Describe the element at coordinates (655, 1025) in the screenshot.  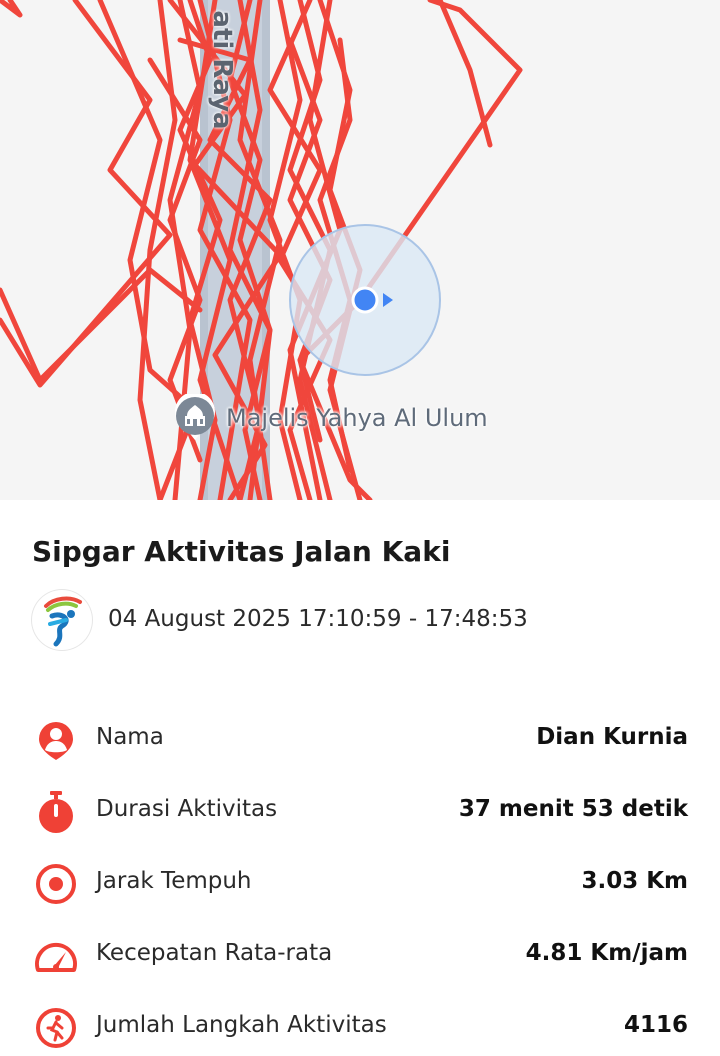
I see `stat-value: 4116` at that location.